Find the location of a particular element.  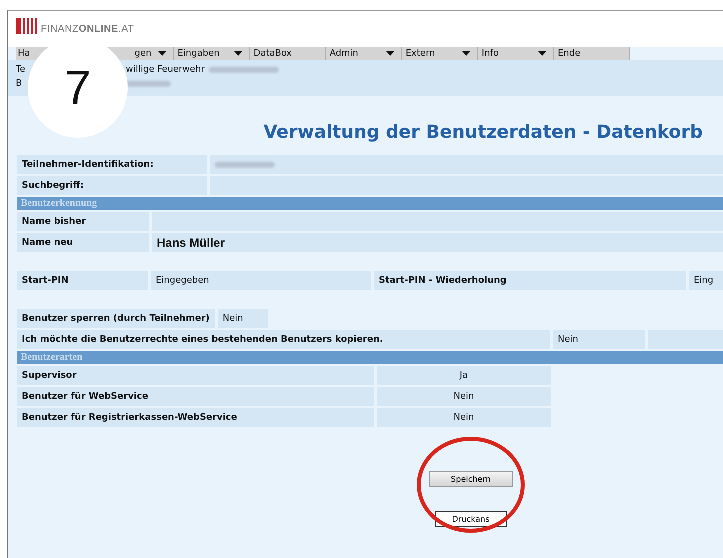

field-label: Benutzer sperren (durch Teilnehmer) is located at coordinates (116, 318).